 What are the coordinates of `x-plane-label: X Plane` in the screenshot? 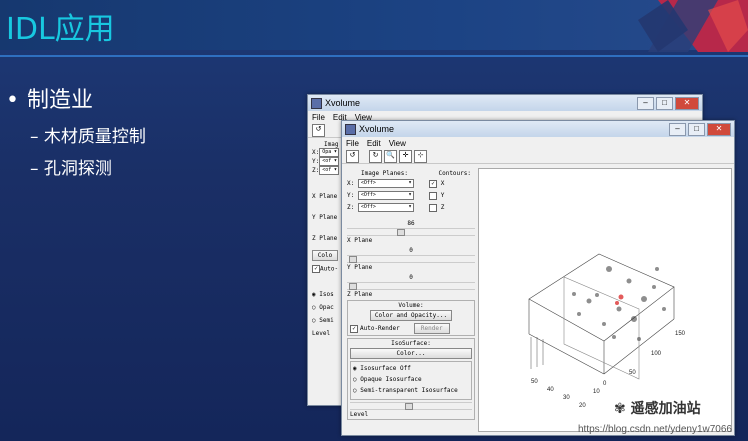 It's located at (360, 240).